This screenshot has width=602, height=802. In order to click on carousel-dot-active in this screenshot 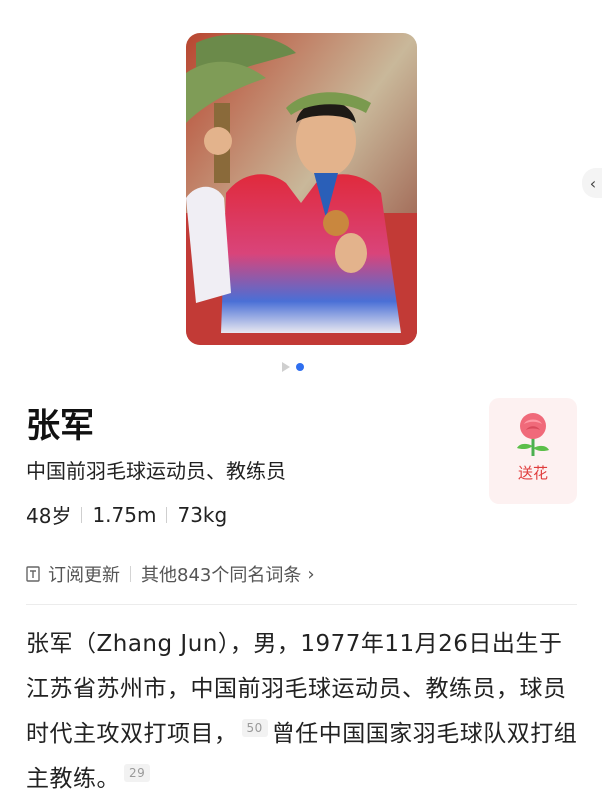, I will do `click(300, 367)`.